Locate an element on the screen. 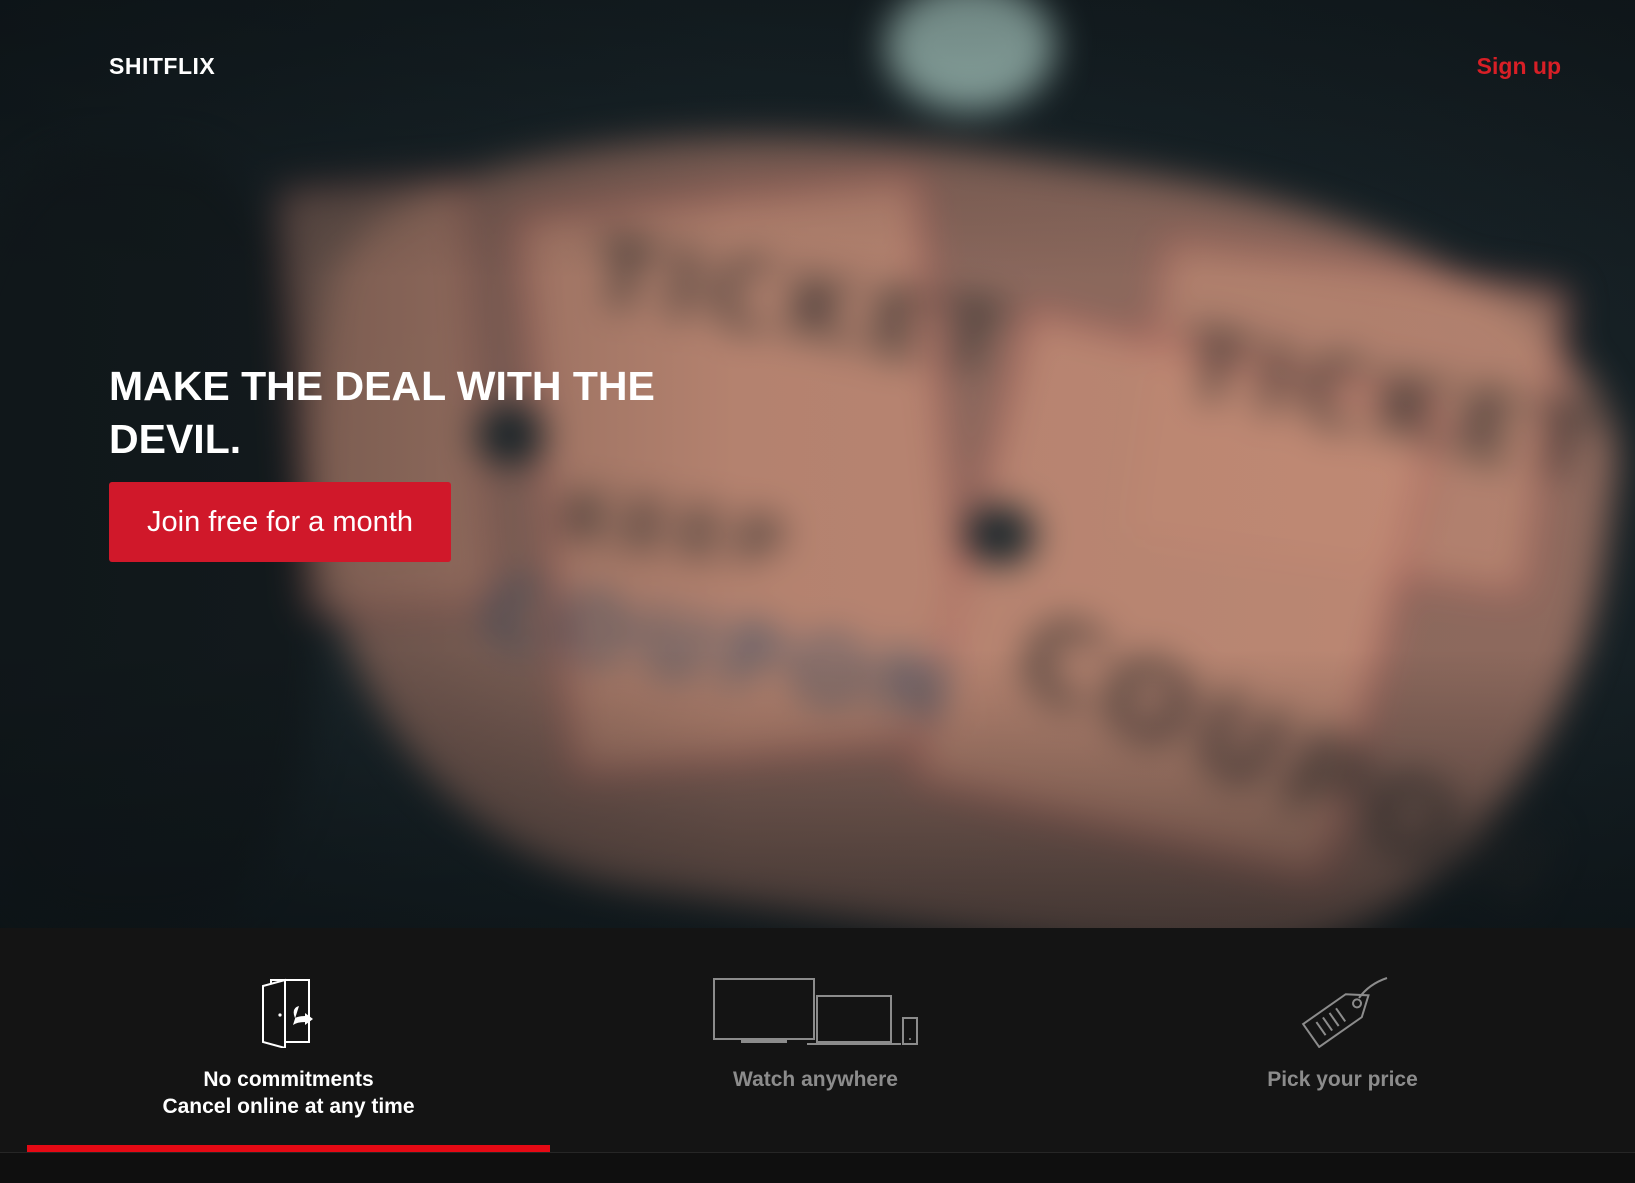 The image size is (1635, 1183). hero-headline: MAKE THE DEAL WITH THE DEVIL. is located at coordinates (382, 412).